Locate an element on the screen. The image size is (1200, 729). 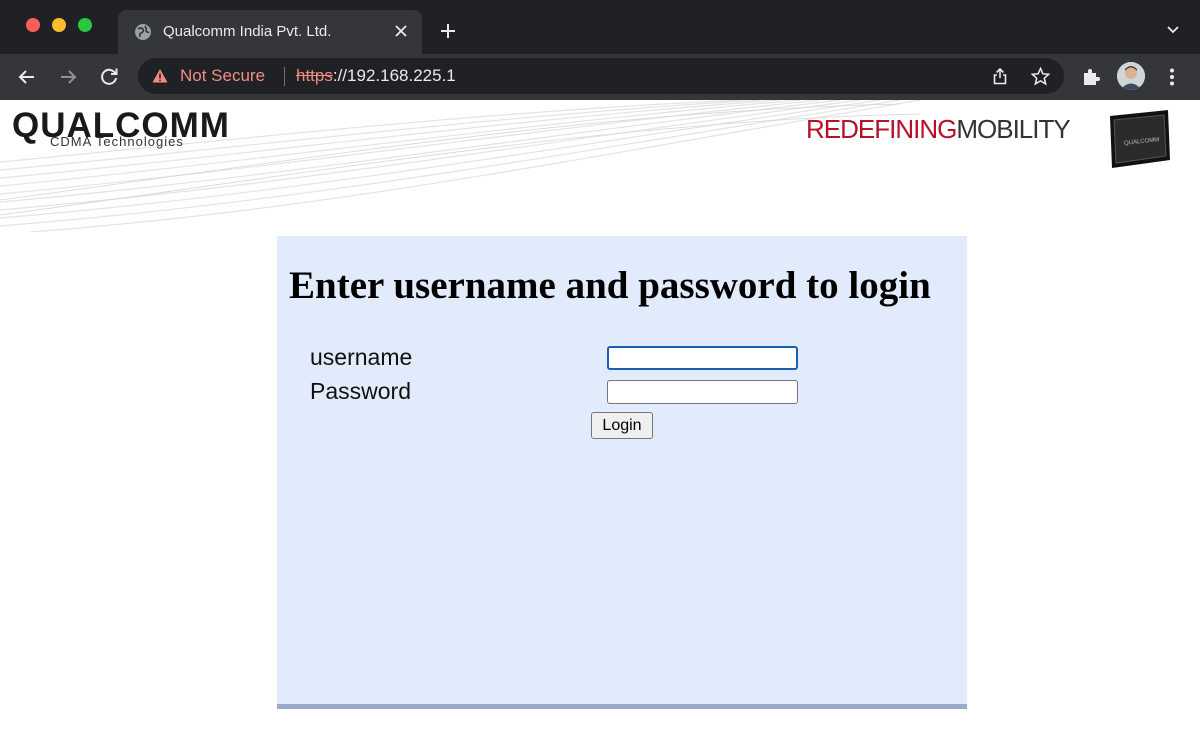
tagline-gray: MOBILITY is located at coordinates (1013, 129).